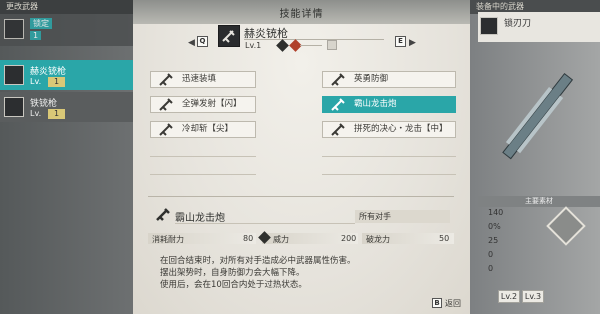  What do you see at coordinates (265, 223) in the screenshot?
I see `detail-name-underline` at bounding box center [265, 223].